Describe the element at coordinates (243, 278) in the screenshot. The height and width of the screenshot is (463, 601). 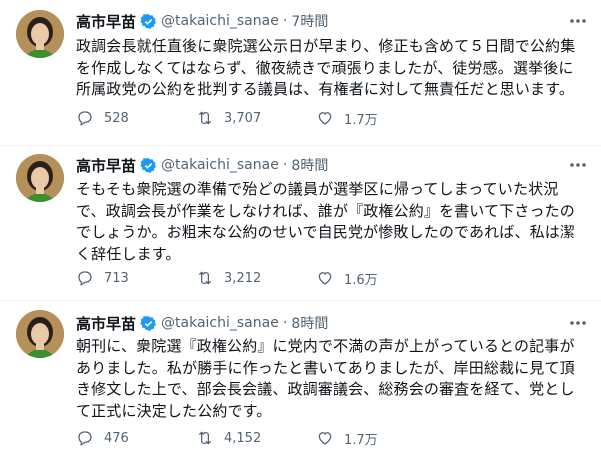
I see `retweet-count: 3,212` at that location.